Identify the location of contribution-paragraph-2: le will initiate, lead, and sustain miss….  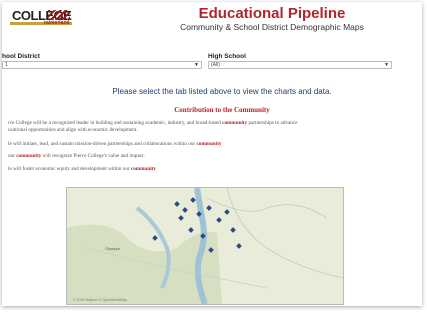
(115, 144).